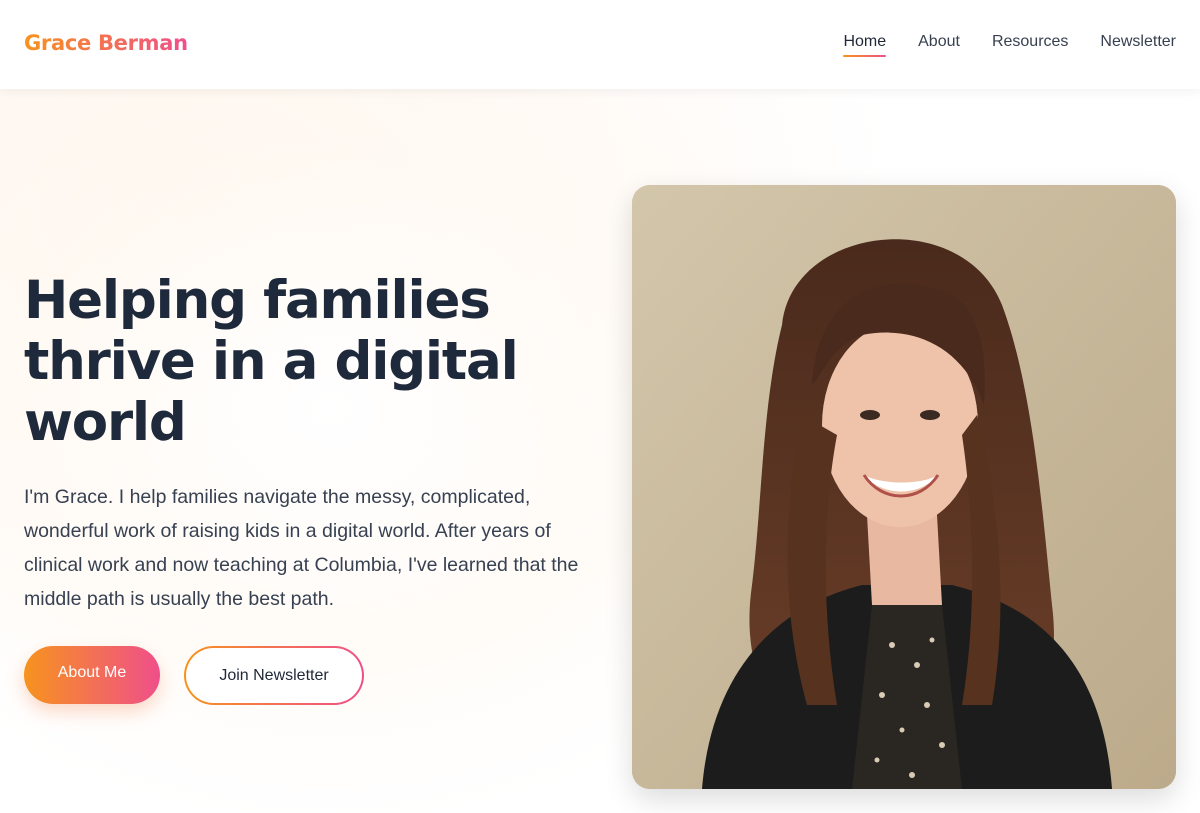  Describe the element at coordinates (864, 45) in the screenshot. I see `nav-home: Home` at that location.